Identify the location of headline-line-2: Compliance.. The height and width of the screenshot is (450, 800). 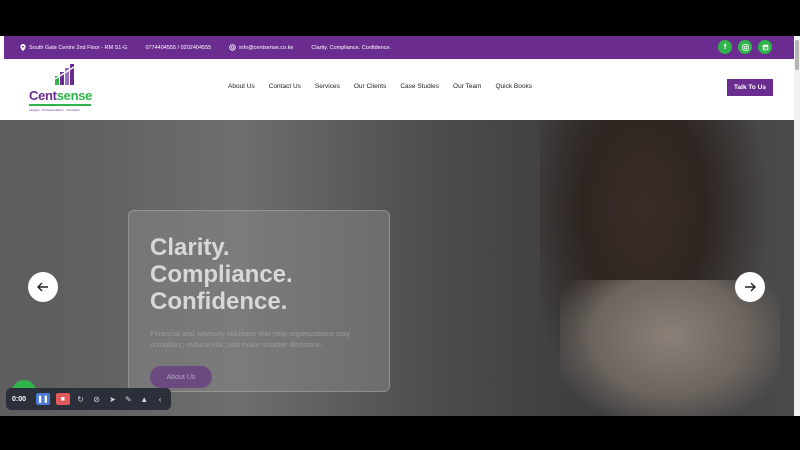
(221, 274).